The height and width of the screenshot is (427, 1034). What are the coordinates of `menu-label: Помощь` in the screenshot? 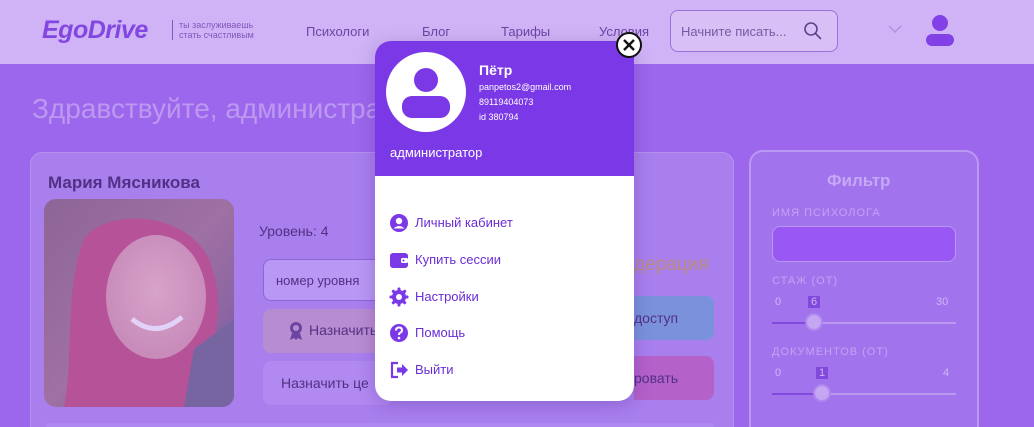 It's located at (440, 332).